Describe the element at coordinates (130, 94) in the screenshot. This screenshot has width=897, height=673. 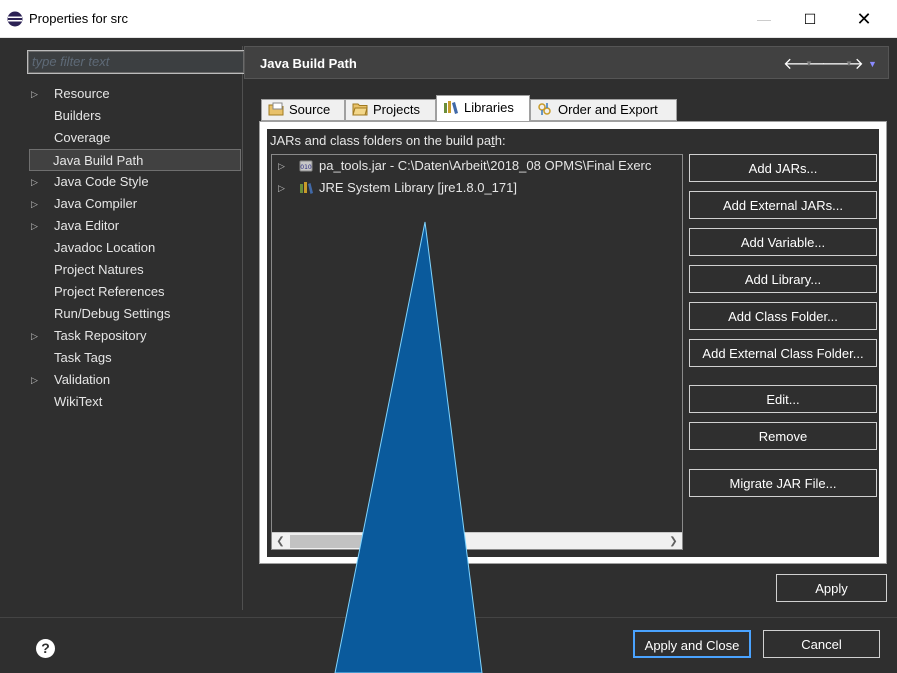
I see `sidebar-item-resource: ▷ Resource` at that location.